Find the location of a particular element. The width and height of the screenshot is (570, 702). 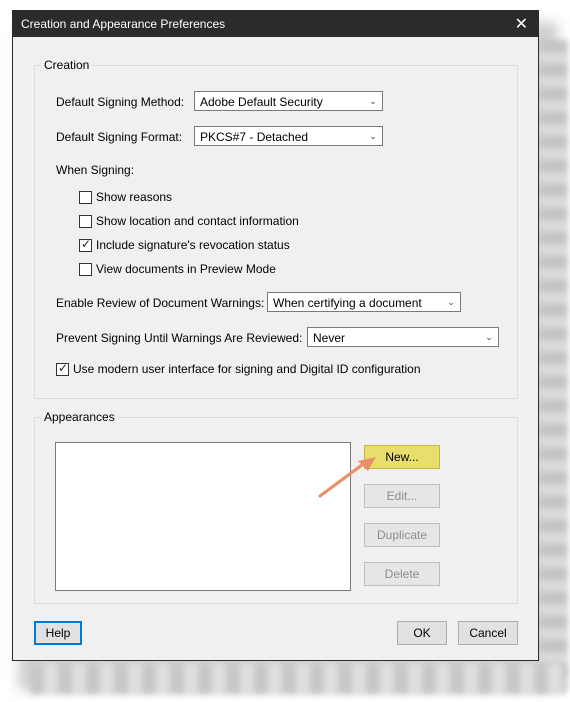

help-button: Help is located at coordinates (58, 633).